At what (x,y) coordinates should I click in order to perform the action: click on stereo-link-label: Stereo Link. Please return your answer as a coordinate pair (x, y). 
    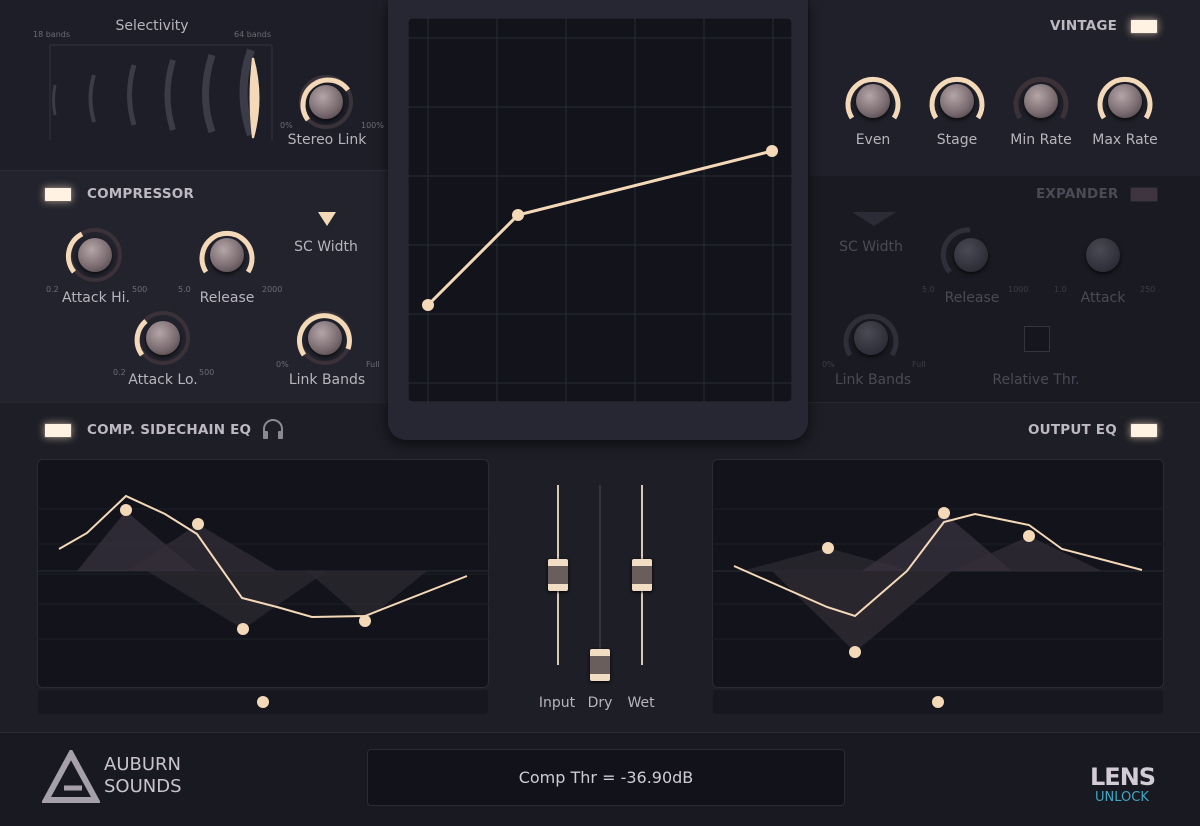
    Looking at the image, I should click on (327, 140).